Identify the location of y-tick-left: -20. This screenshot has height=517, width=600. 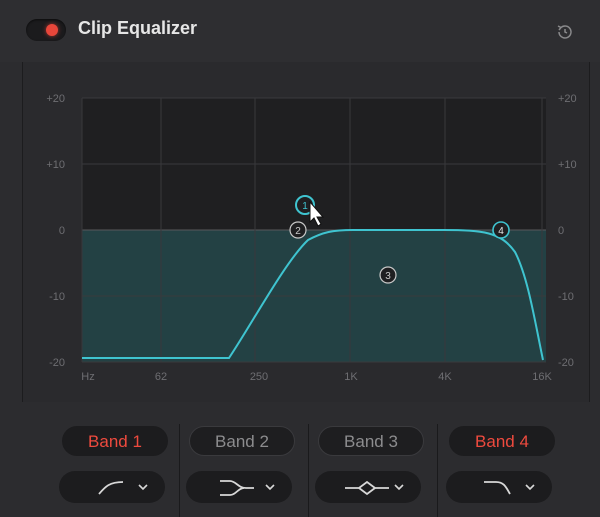
(57, 363).